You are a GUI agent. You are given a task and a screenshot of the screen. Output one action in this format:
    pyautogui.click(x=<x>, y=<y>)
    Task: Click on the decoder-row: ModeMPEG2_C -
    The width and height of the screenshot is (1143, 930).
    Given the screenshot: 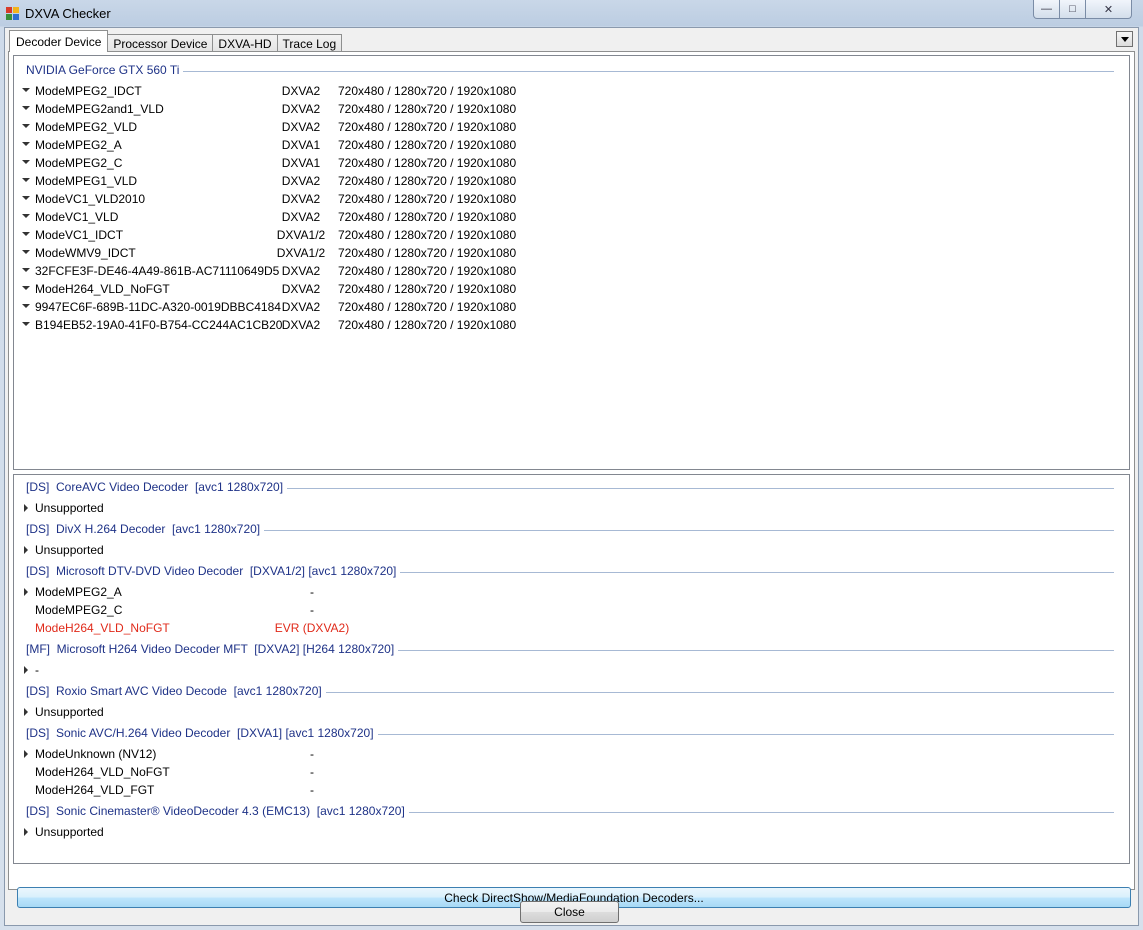 What is the action you would take?
    pyautogui.click(x=564, y=611)
    